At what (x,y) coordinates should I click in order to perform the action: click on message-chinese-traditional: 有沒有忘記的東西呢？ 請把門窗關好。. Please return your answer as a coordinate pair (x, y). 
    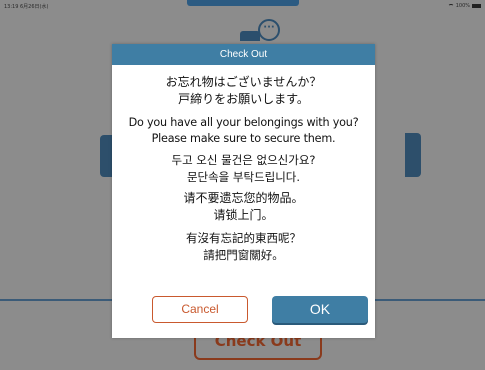
    Looking at the image, I should click on (243, 247).